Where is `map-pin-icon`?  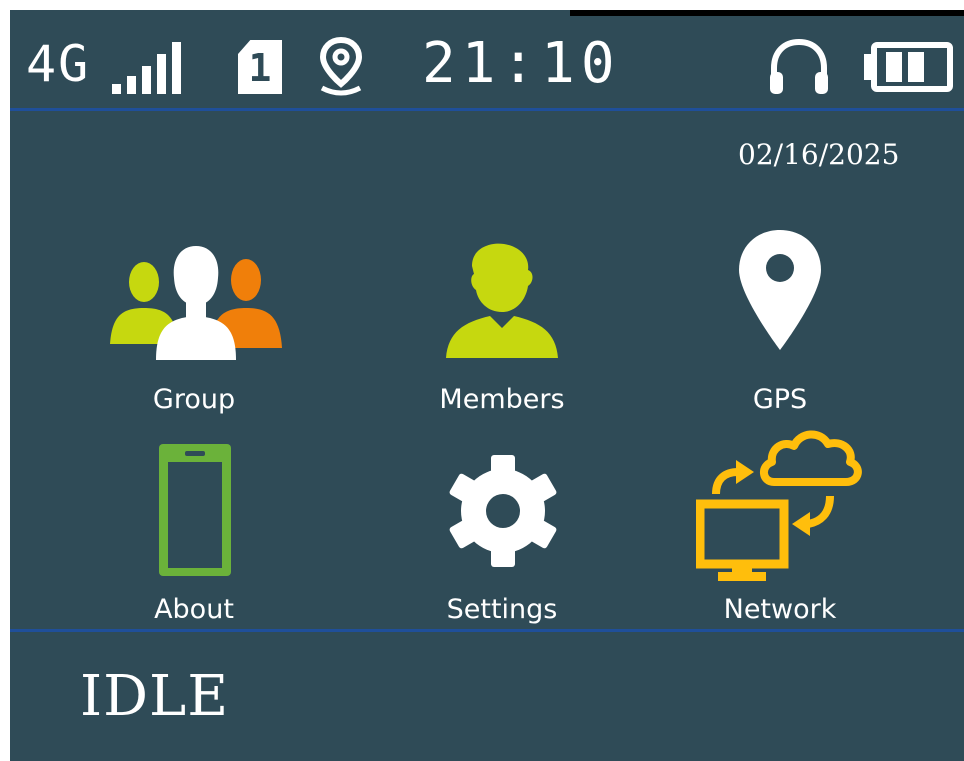 map-pin-icon is located at coordinates (780, 290).